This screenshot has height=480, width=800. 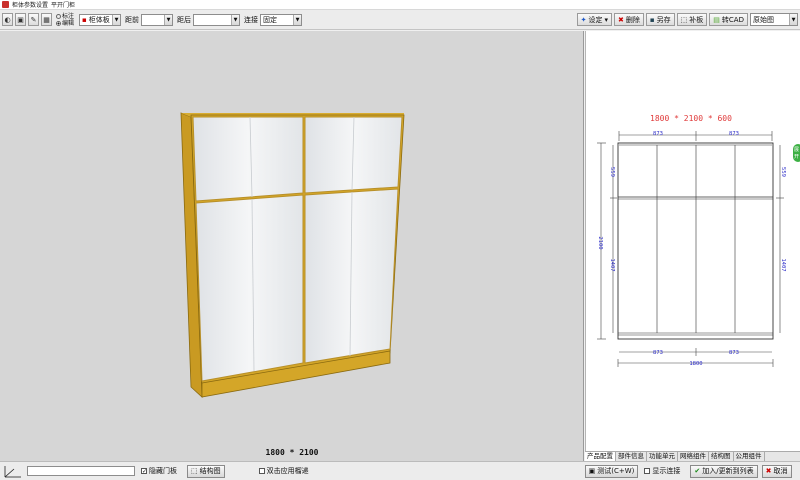 I want to click on dim-top-right: 873, so click(x=734, y=134).